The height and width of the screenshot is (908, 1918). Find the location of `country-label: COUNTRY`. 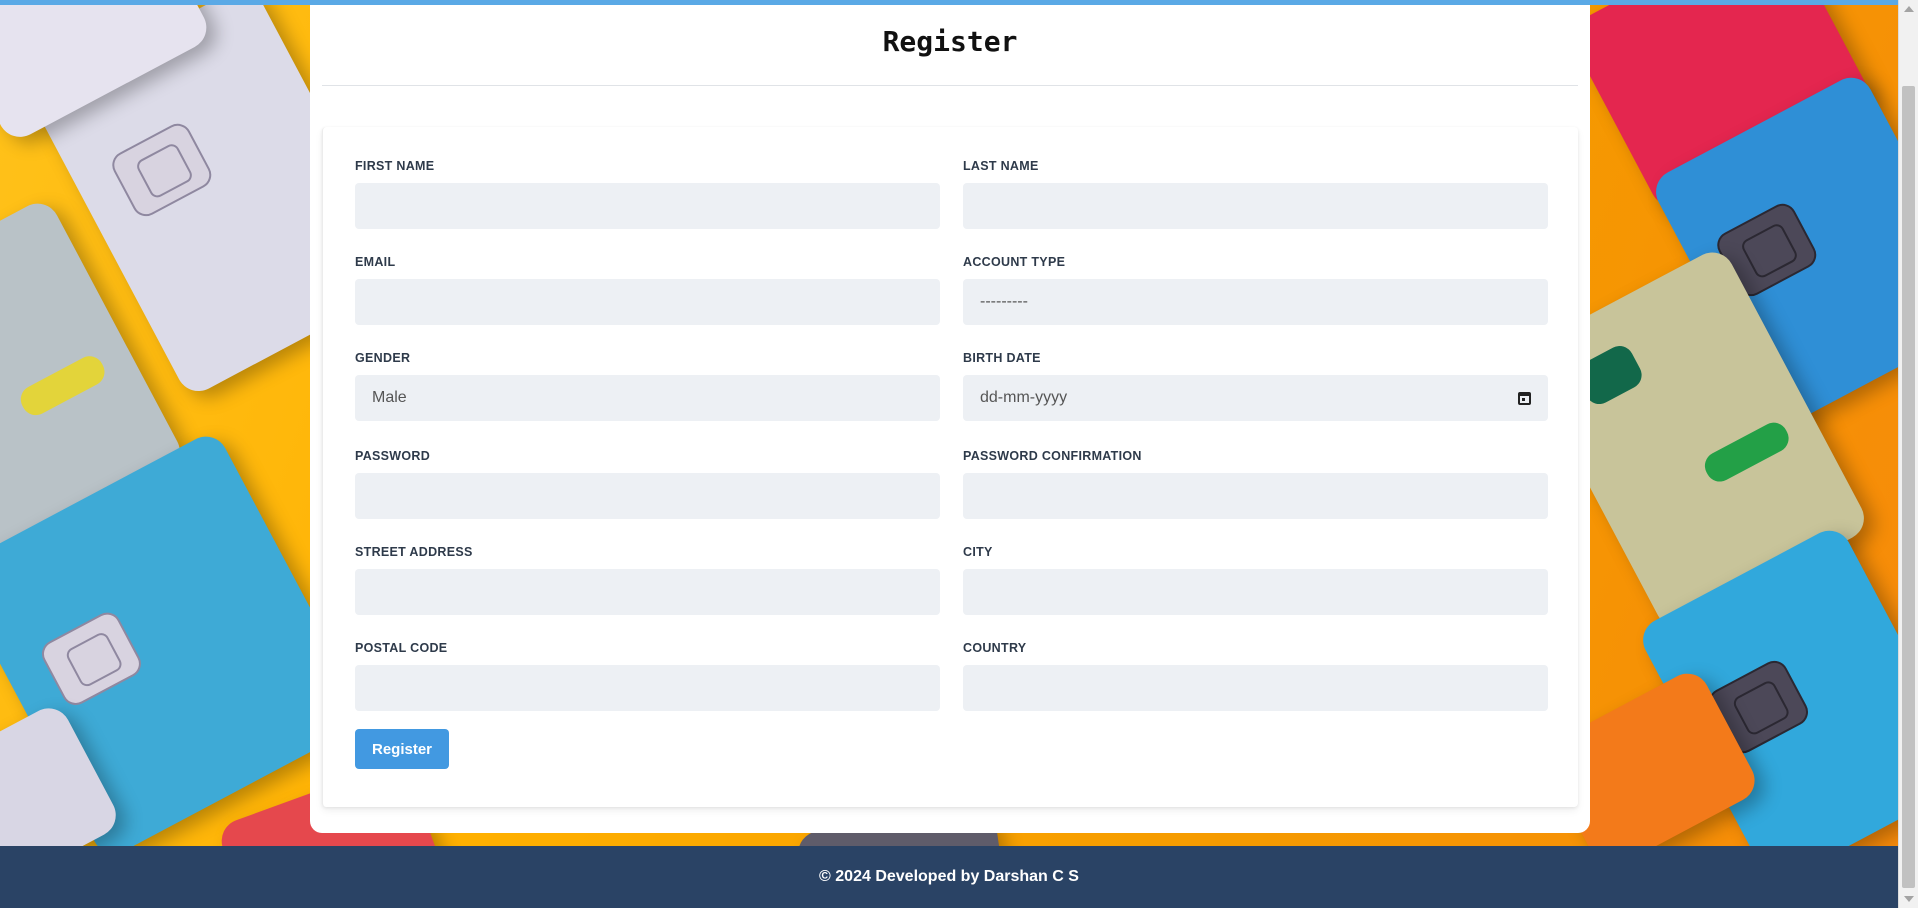

country-label: COUNTRY is located at coordinates (995, 648).